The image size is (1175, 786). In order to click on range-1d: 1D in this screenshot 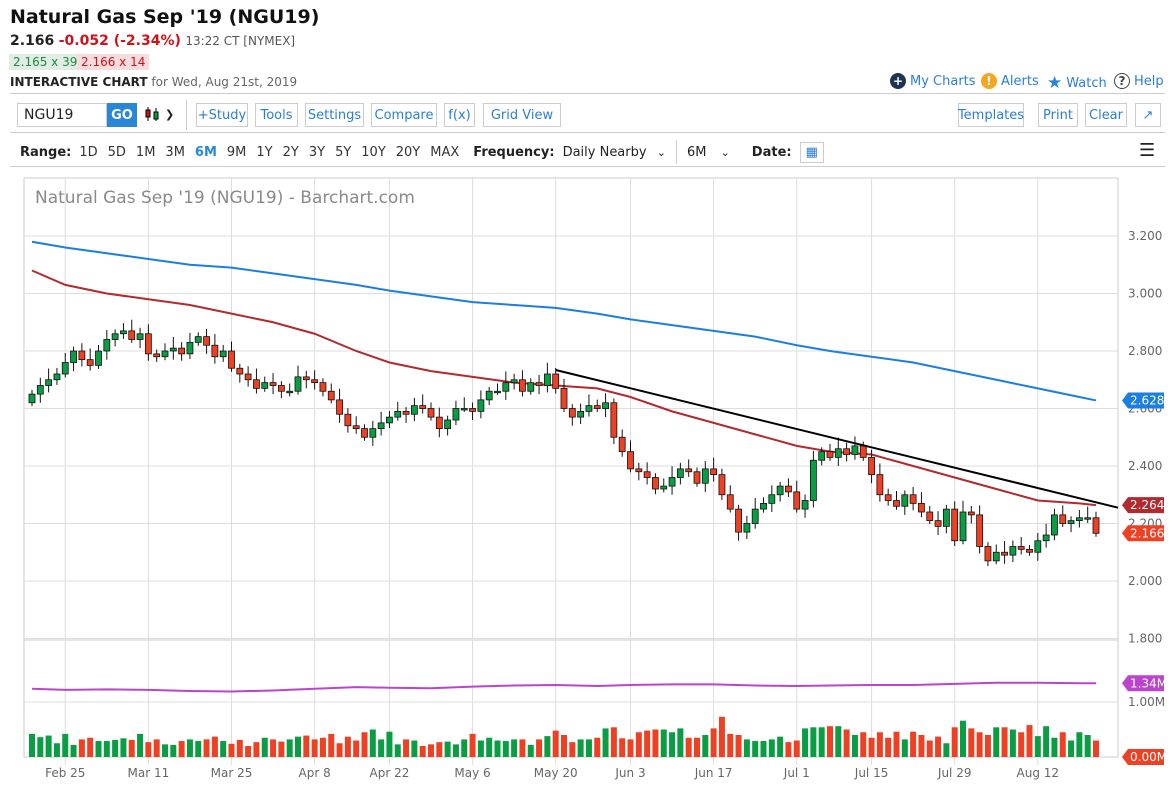, I will do `click(88, 152)`.